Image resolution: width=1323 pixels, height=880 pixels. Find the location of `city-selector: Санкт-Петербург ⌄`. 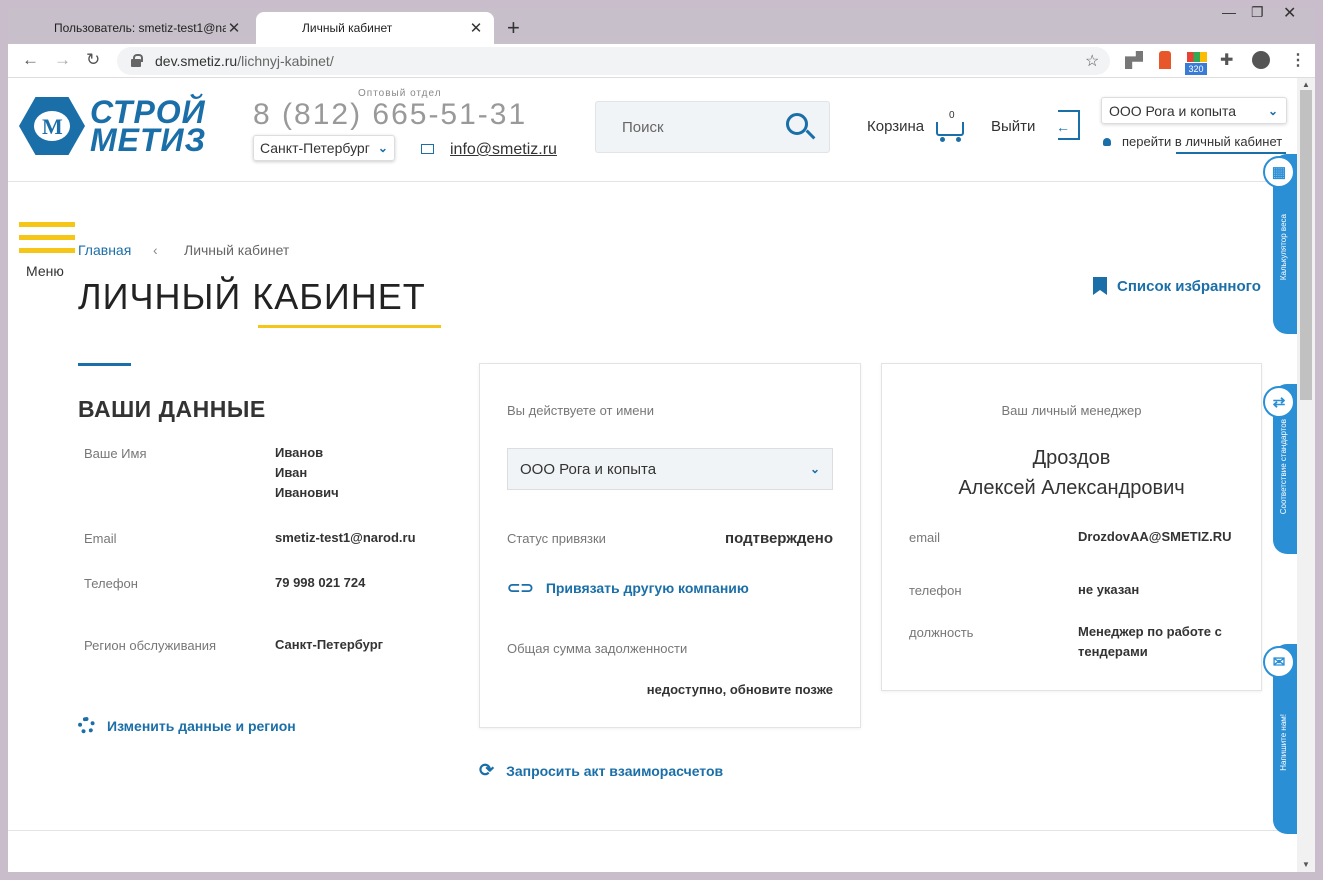

city-selector: Санкт-Петербург ⌄ is located at coordinates (324, 148).